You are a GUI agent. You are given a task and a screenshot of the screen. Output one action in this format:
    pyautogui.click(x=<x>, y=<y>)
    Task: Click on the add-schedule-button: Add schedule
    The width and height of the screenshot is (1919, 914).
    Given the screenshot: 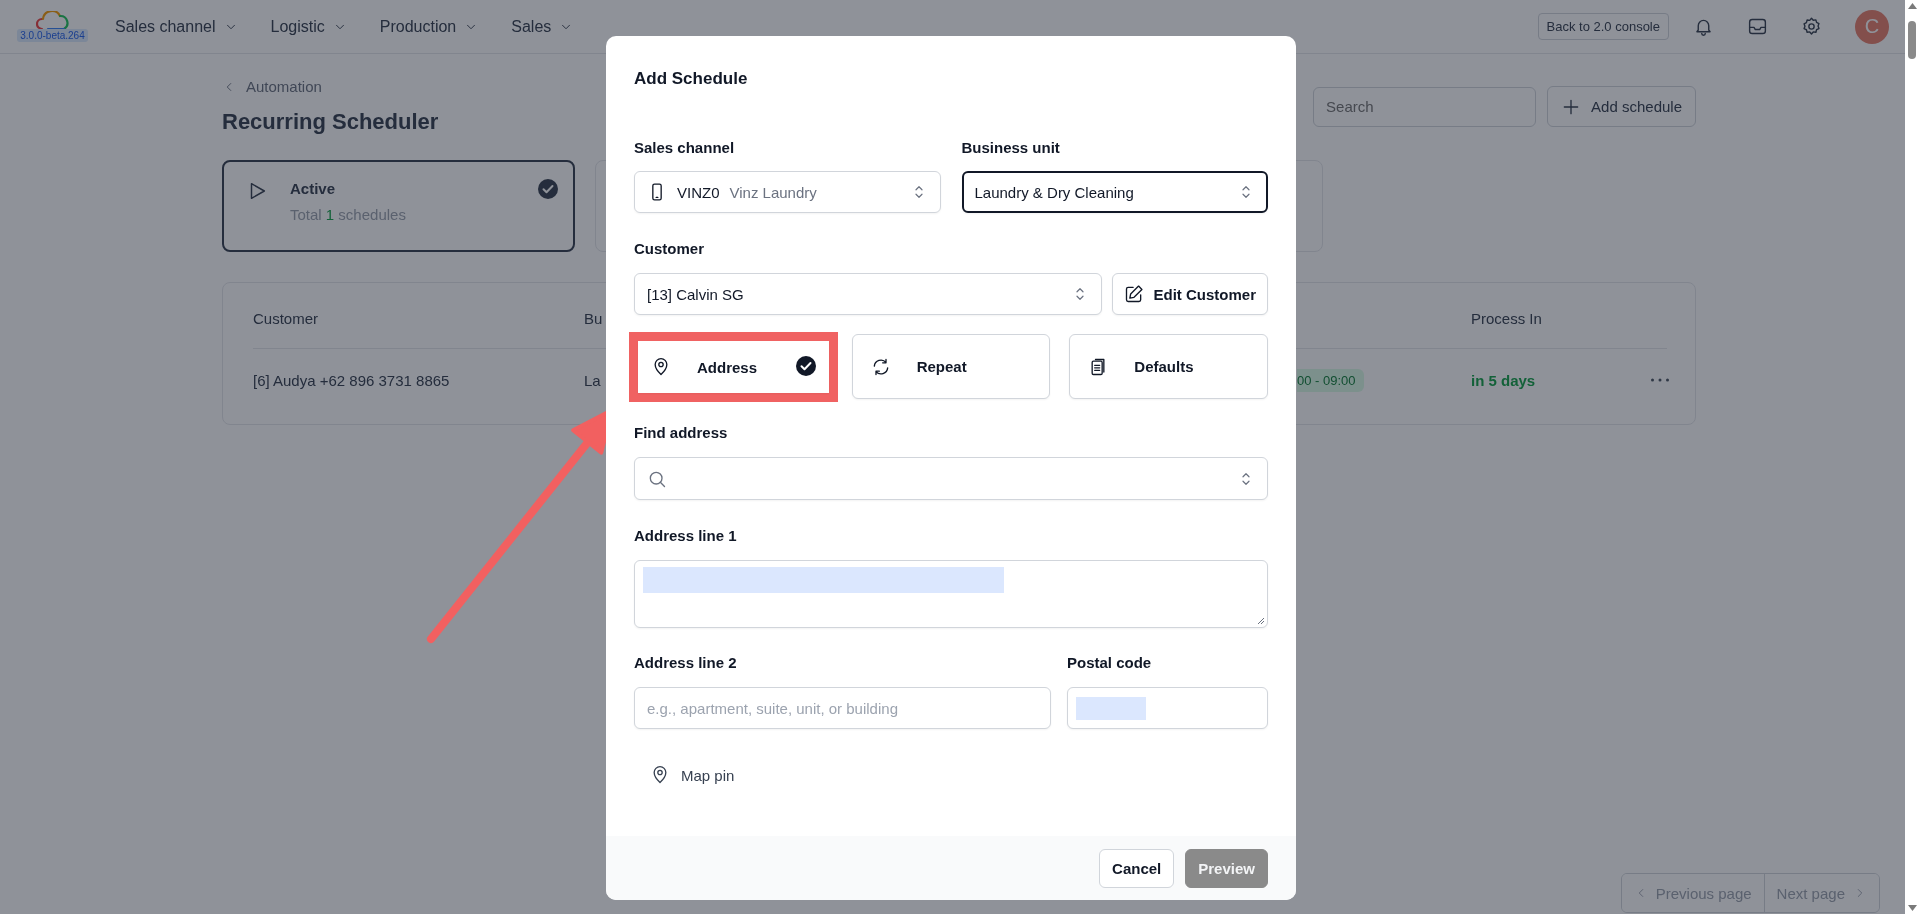 What is the action you would take?
    pyautogui.click(x=1621, y=106)
    